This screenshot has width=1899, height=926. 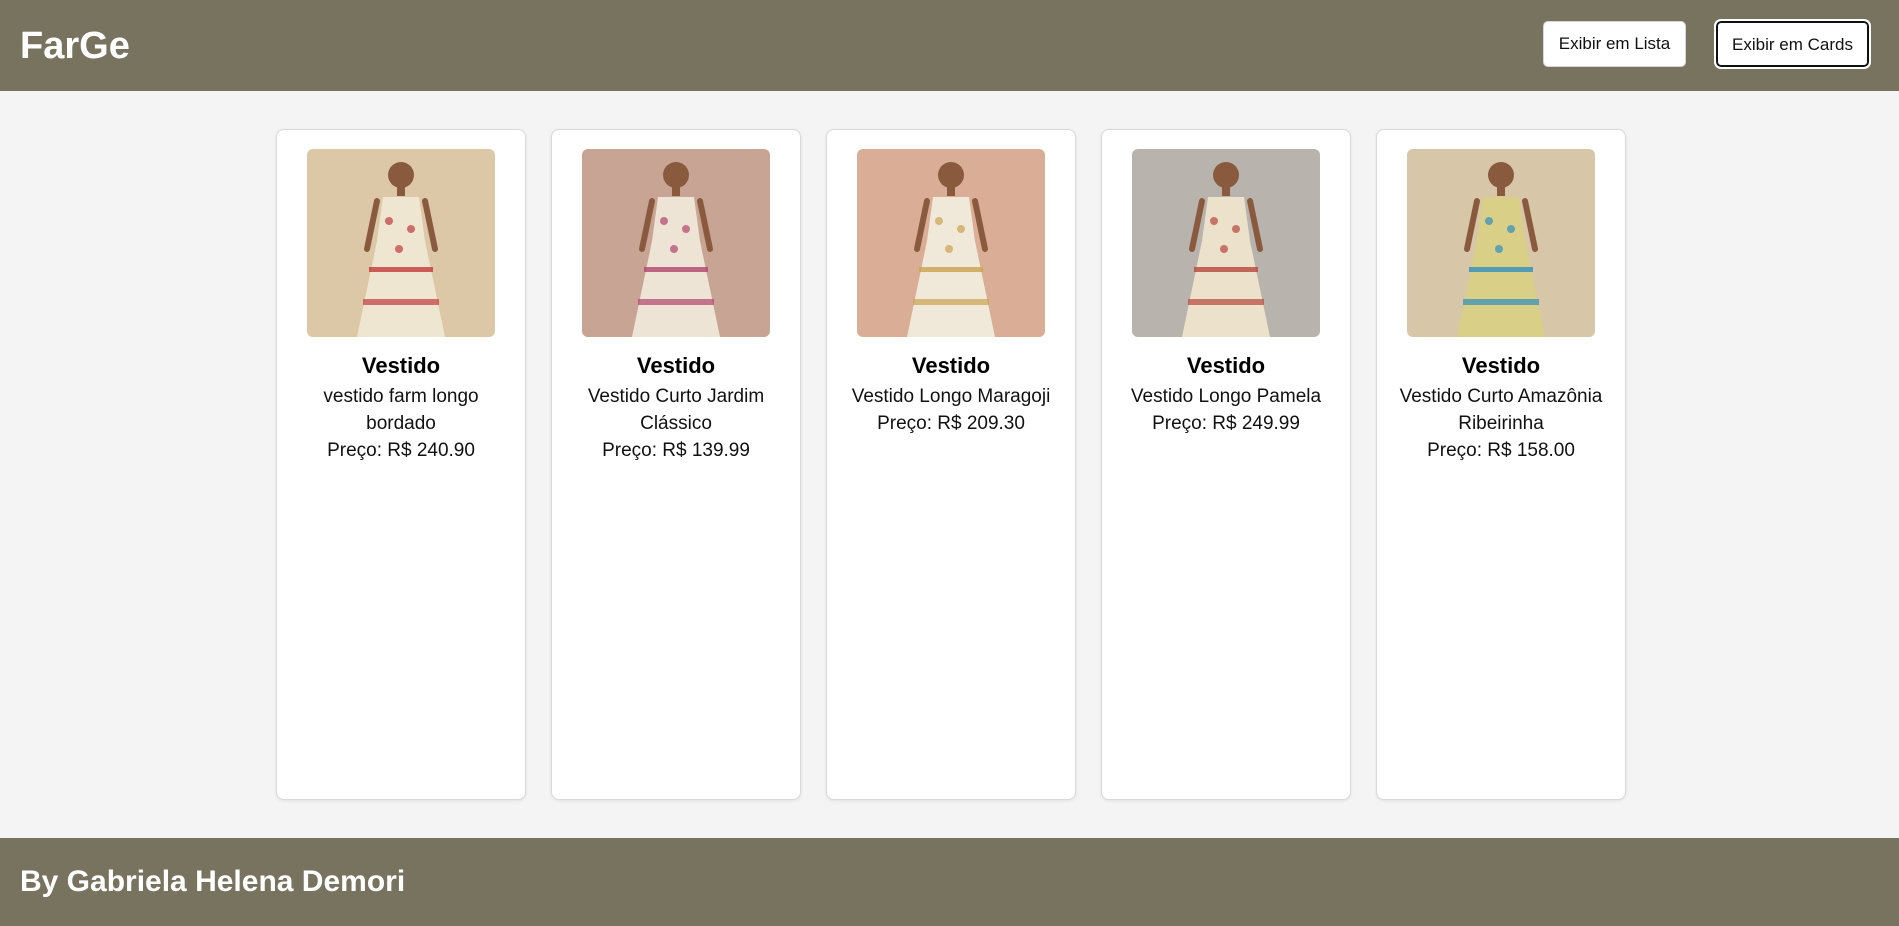 I want to click on product-info: Vestido Longo Pamela Preço: R$ 249.99, so click(x=1226, y=410).